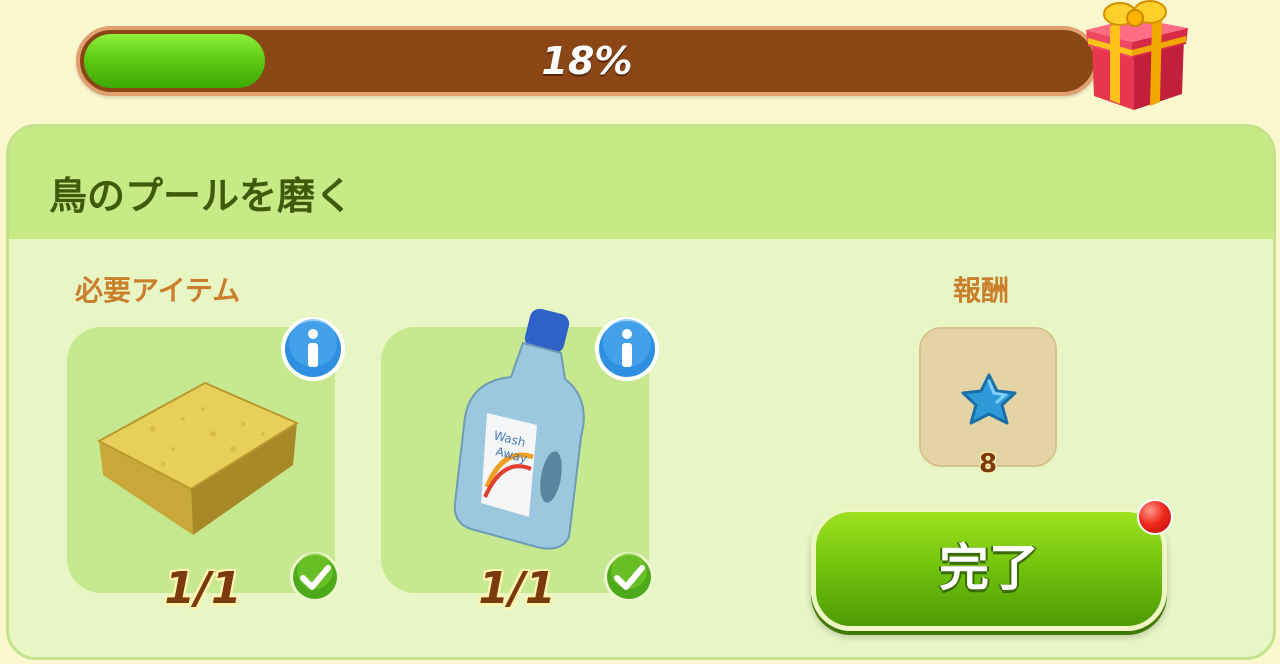 The height and width of the screenshot is (664, 1280). I want to click on reward-label: 報酬, so click(981, 290).